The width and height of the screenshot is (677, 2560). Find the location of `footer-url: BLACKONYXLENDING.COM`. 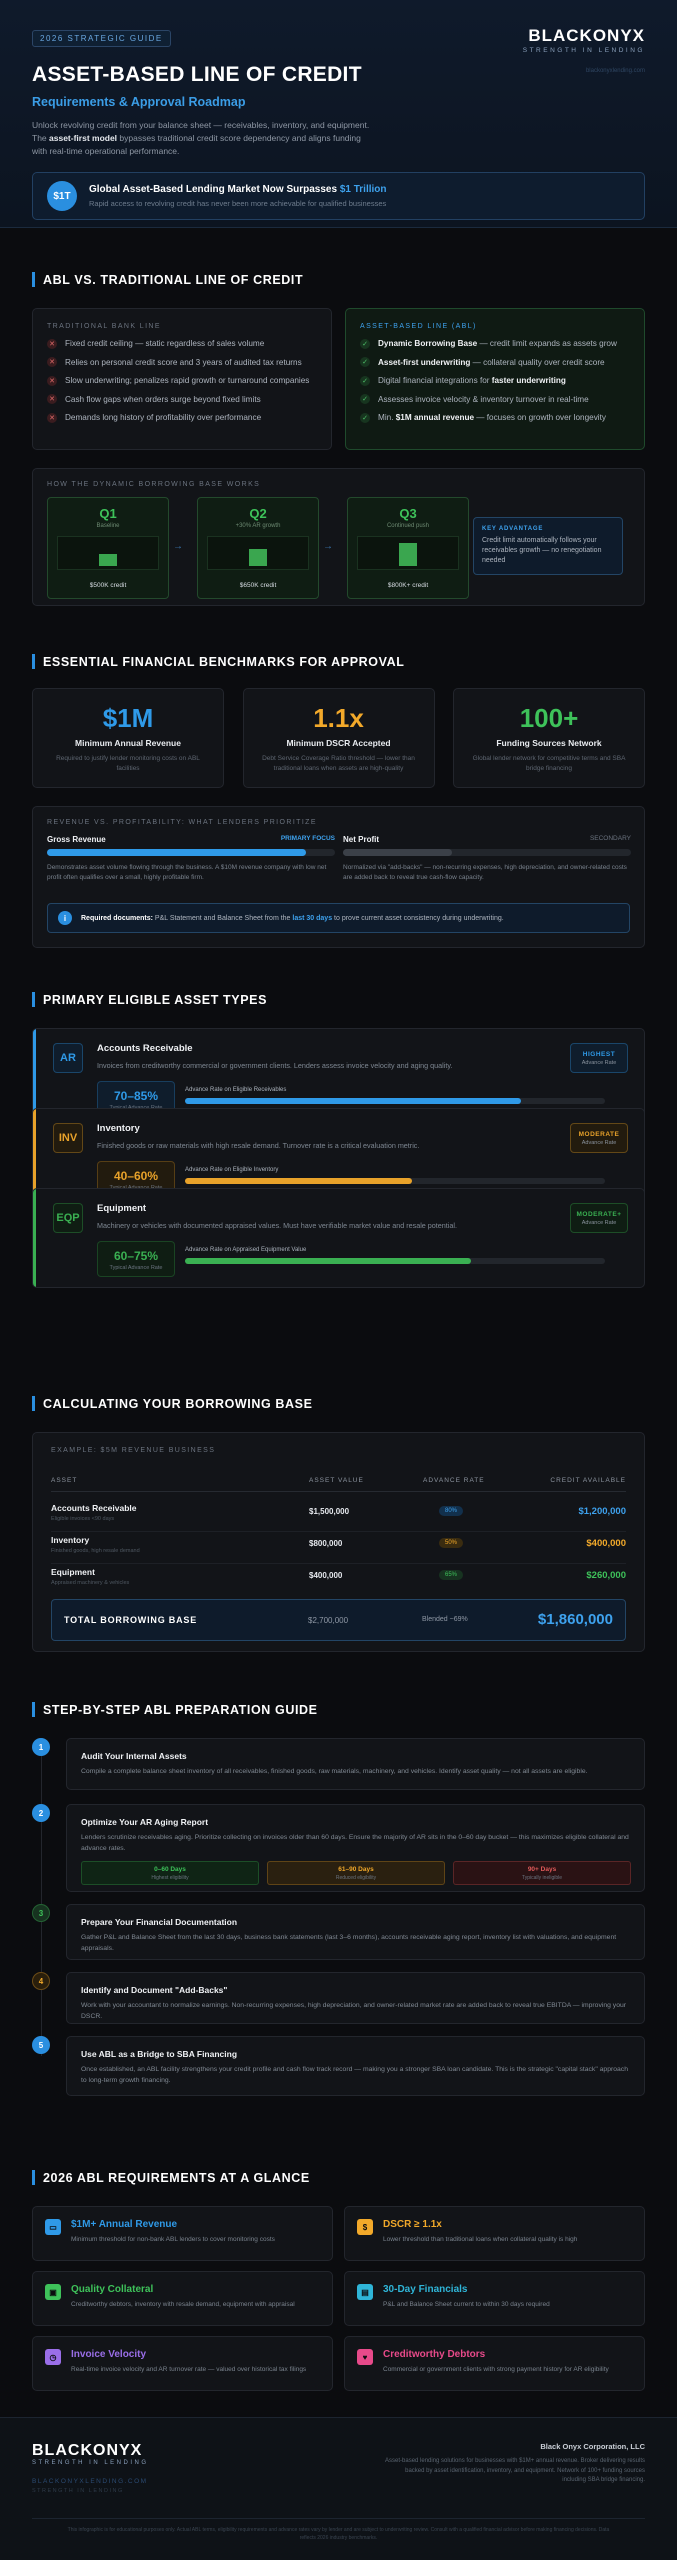

footer-url: BLACKONYXLENDING.COM is located at coordinates (90, 2481).